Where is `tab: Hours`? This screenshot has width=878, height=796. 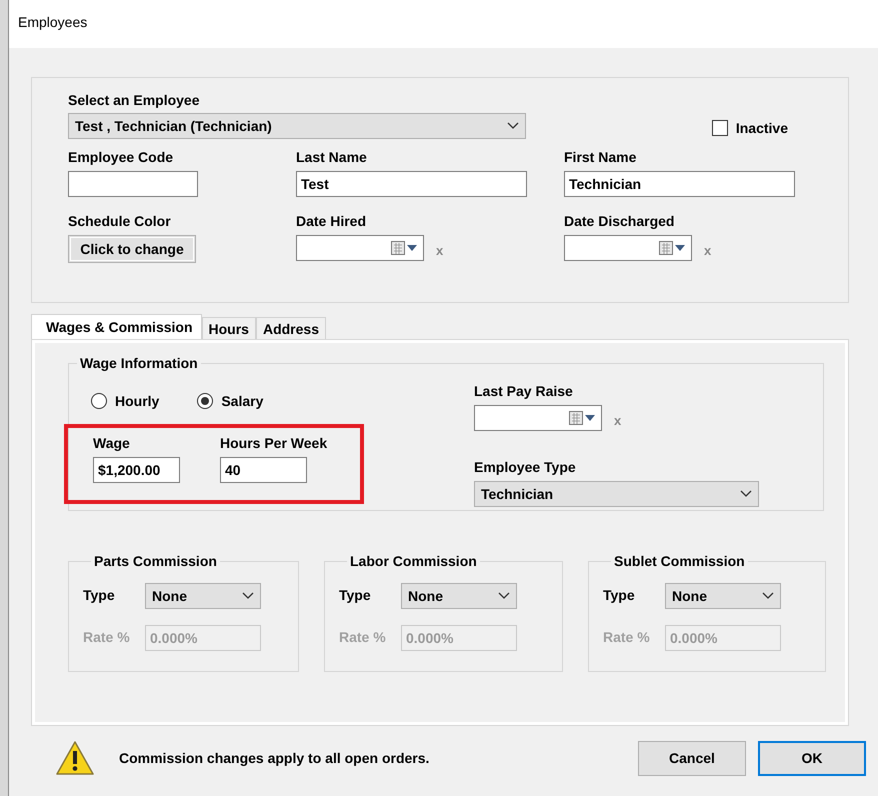
tab: Hours is located at coordinates (229, 328).